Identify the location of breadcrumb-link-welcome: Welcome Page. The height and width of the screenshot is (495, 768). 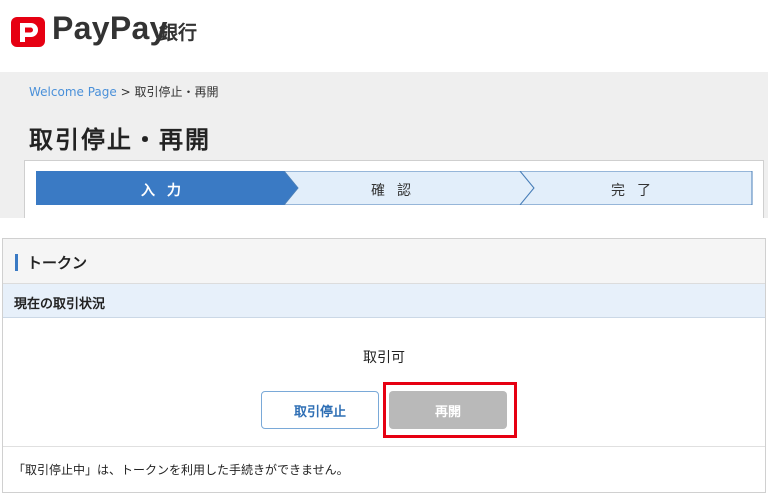
(73, 92).